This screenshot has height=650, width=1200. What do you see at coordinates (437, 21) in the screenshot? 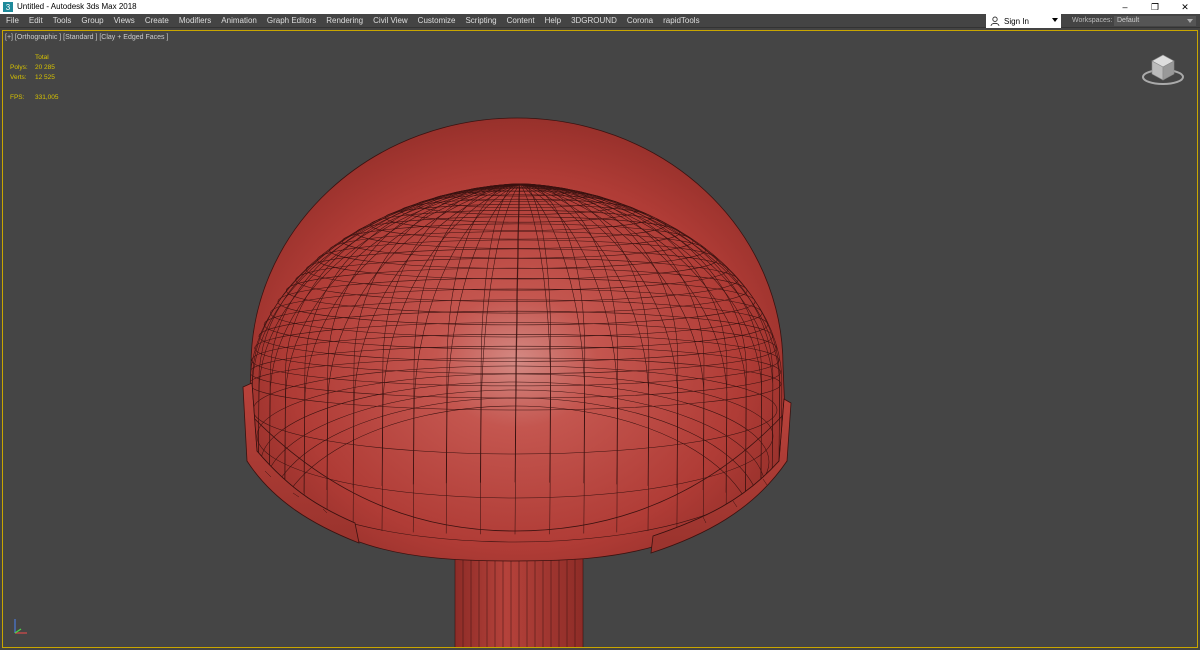
I see `menu-customize: Customize` at bounding box center [437, 21].